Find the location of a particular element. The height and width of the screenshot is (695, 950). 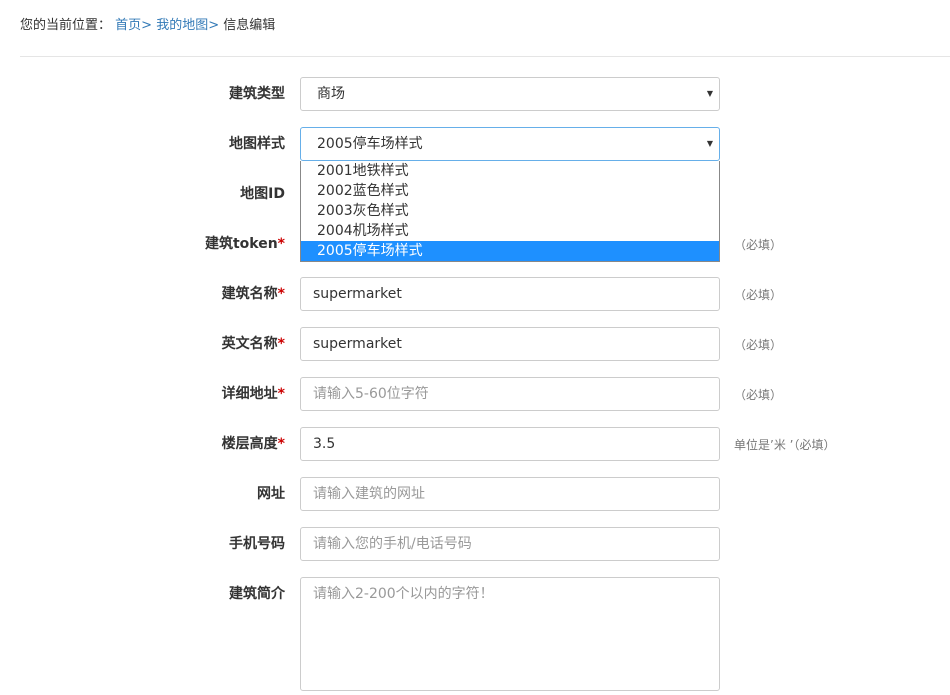

breadcrumb-maps-link: 我的地图 is located at coordinates (182, 25).